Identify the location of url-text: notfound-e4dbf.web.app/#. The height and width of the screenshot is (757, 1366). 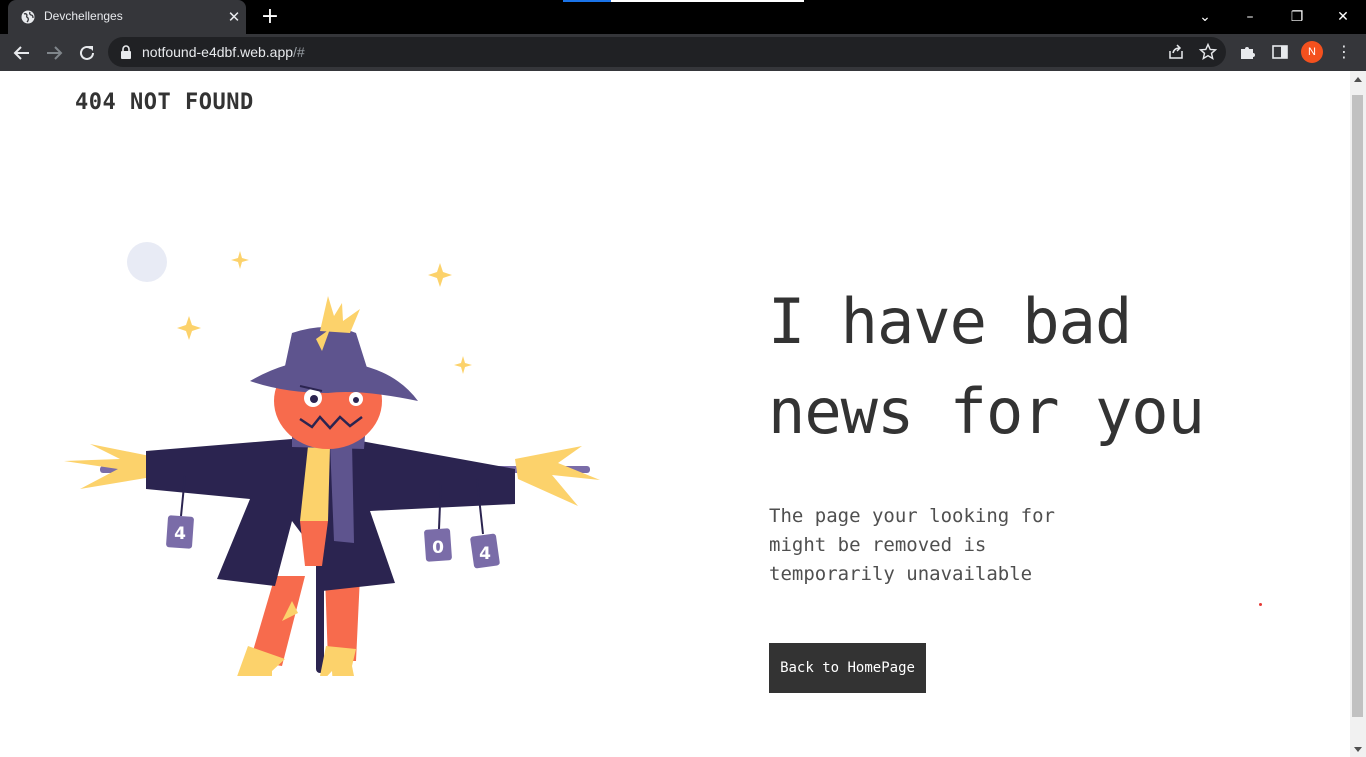
(223, 52).